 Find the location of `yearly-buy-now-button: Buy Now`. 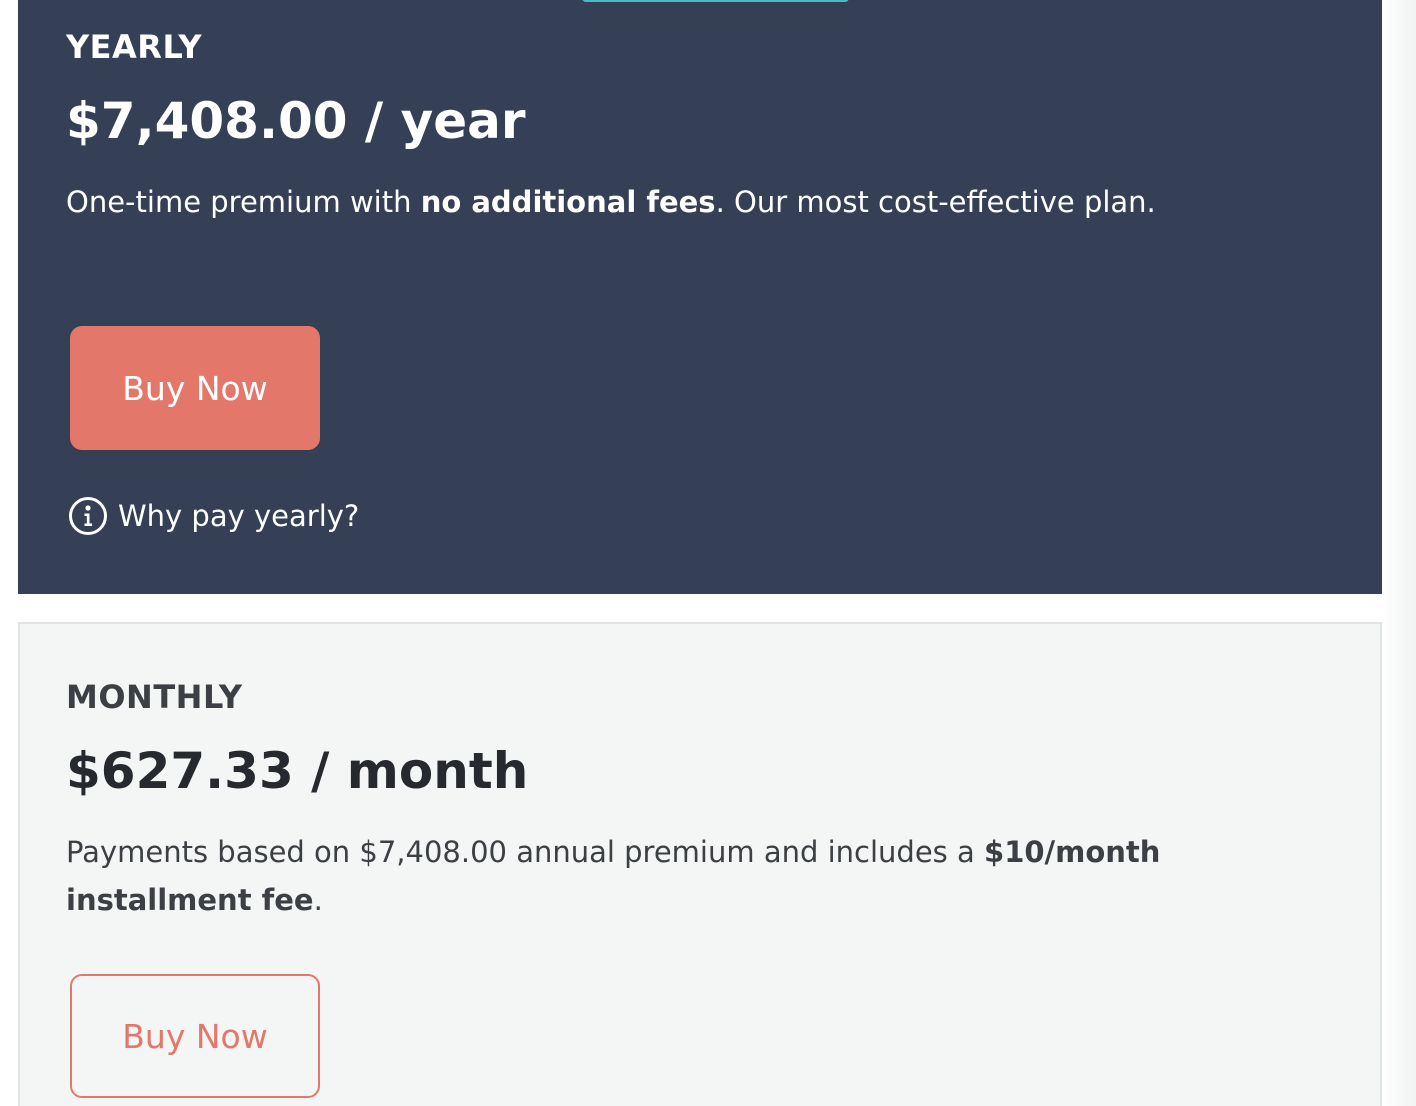

yearly-buy-now-button: Buy Now is located at coordinates (195, 388).